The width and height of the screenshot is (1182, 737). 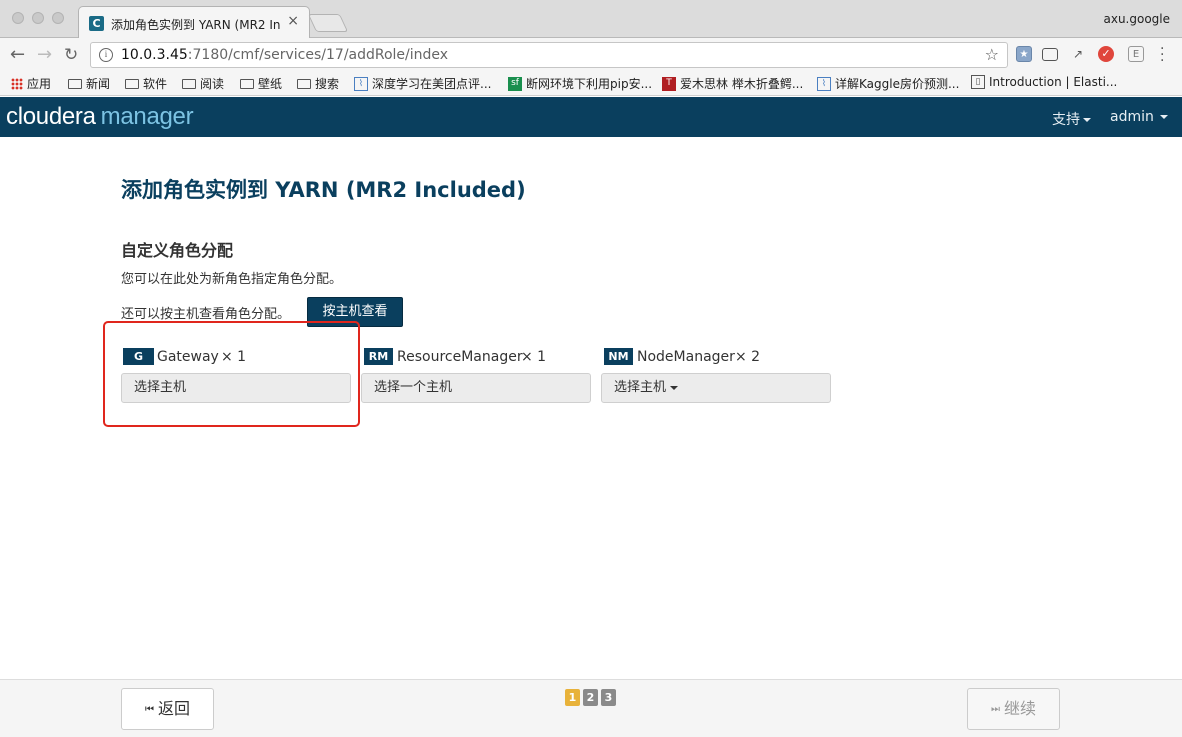 I want to click on window-zoom-button, so click(x=58, y=18).